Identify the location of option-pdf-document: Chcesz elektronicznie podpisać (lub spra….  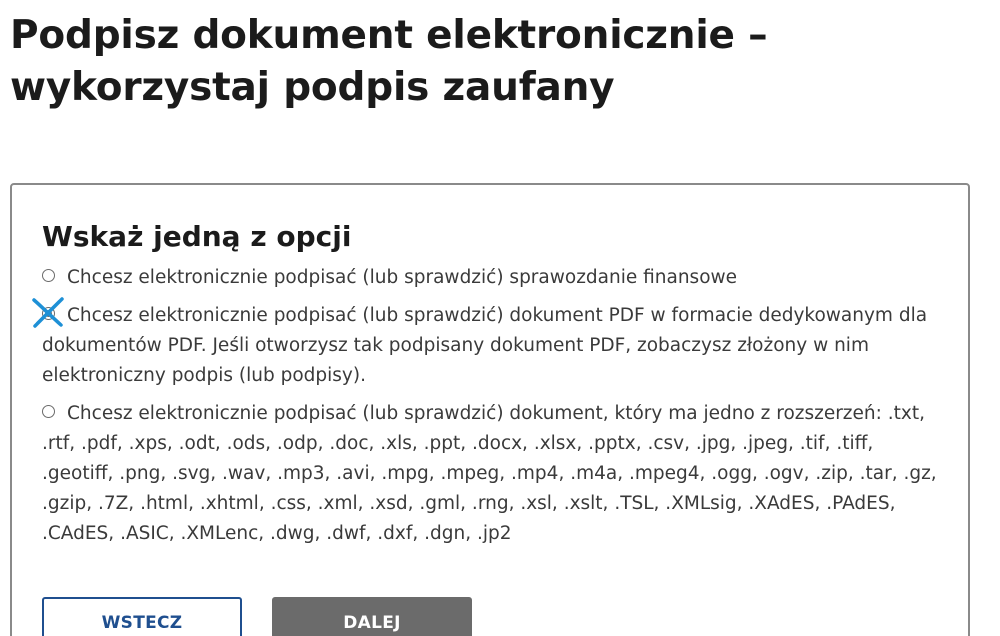
(487, 344).